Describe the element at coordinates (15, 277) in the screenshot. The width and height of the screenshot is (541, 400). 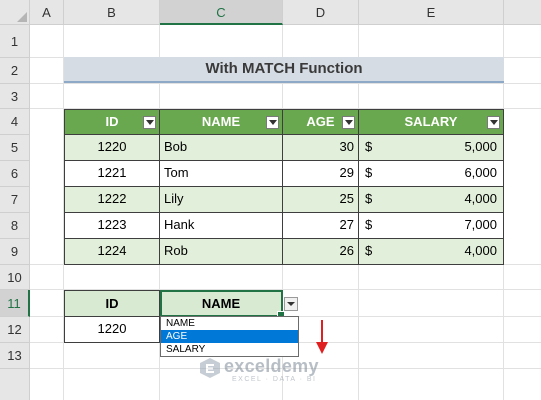
I see `row-header-10: 10` at that location.